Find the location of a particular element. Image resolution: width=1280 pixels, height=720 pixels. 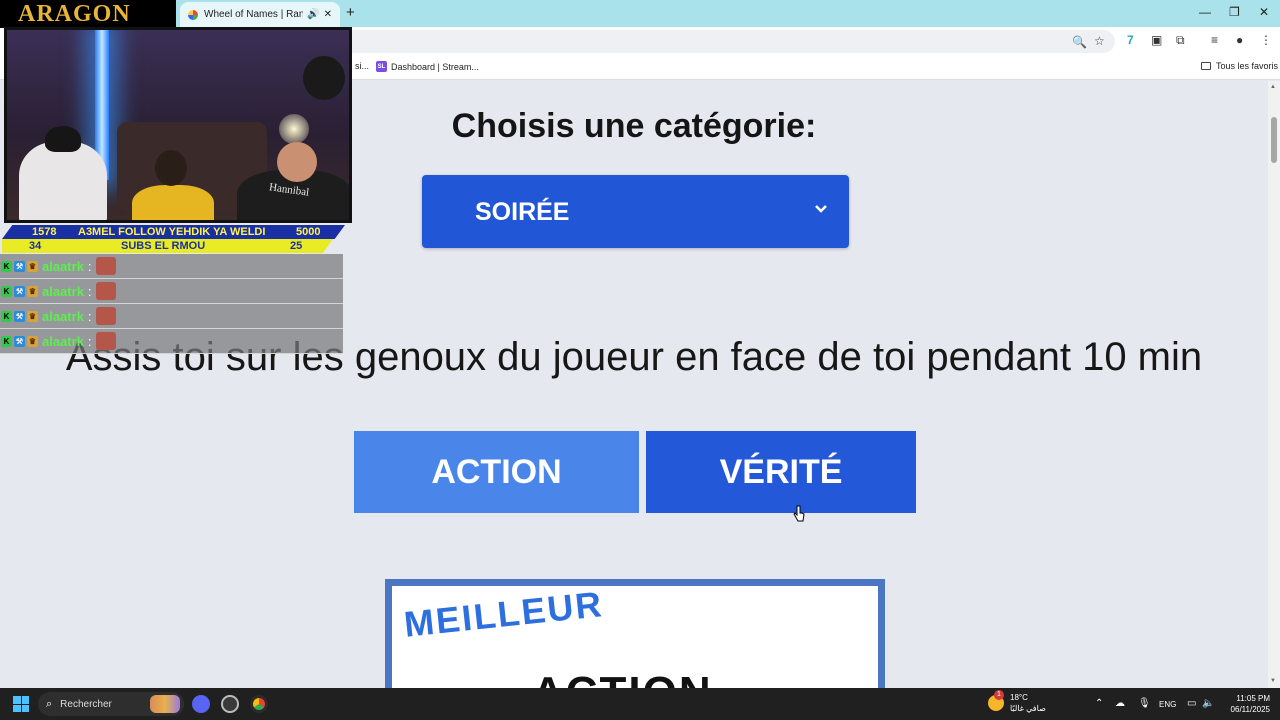

person-4-head is located at coordinates (324, 78).